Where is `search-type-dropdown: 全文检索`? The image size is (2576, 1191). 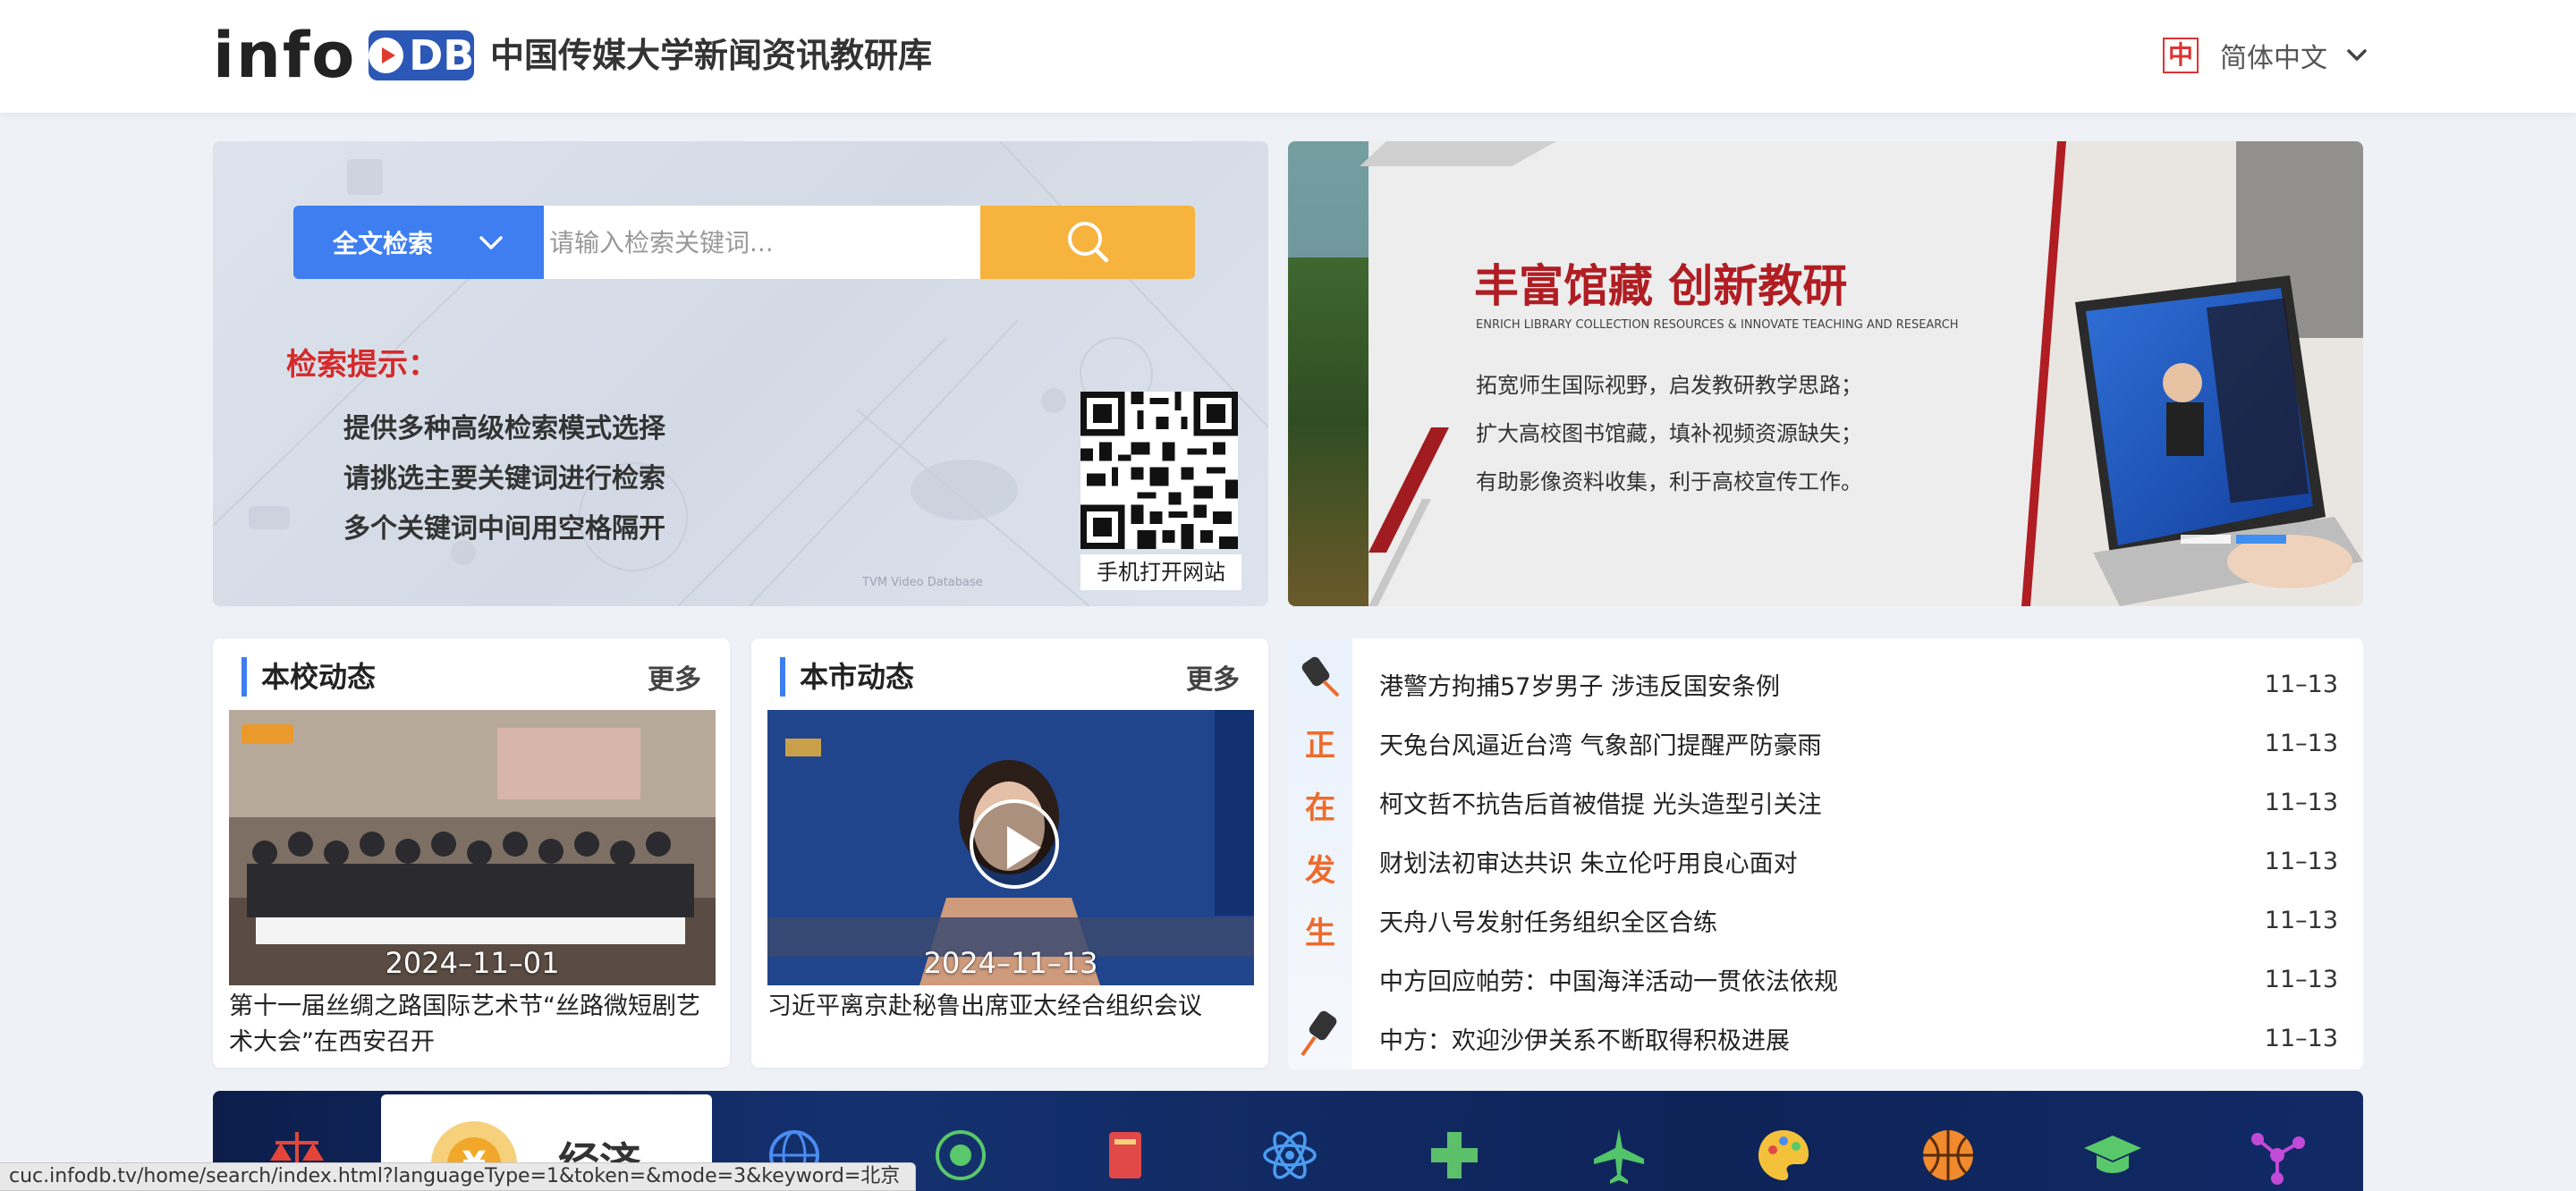 search-type-dropdown: 全文检索 is located at coordinates (418, 242).